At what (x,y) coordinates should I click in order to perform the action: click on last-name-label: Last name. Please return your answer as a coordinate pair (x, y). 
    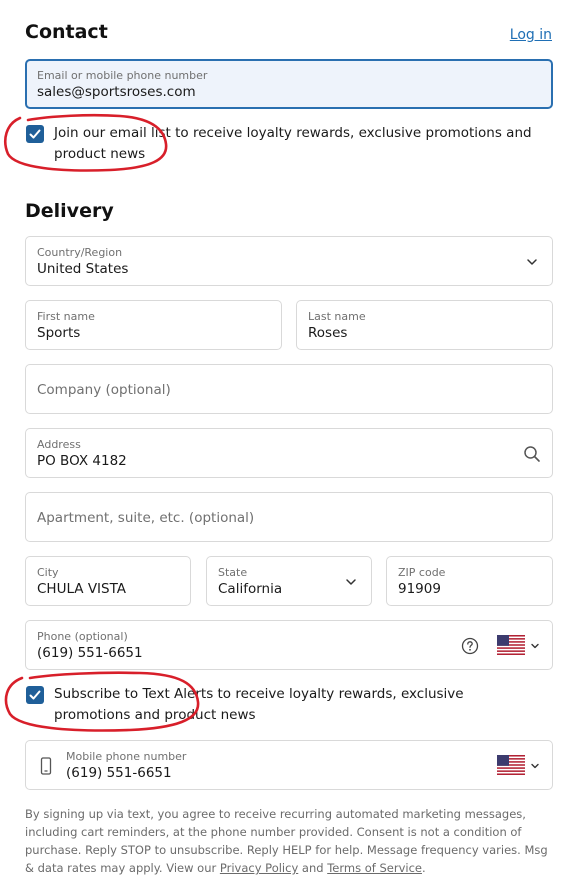
    Looking at the image, I should click on (337, 316).